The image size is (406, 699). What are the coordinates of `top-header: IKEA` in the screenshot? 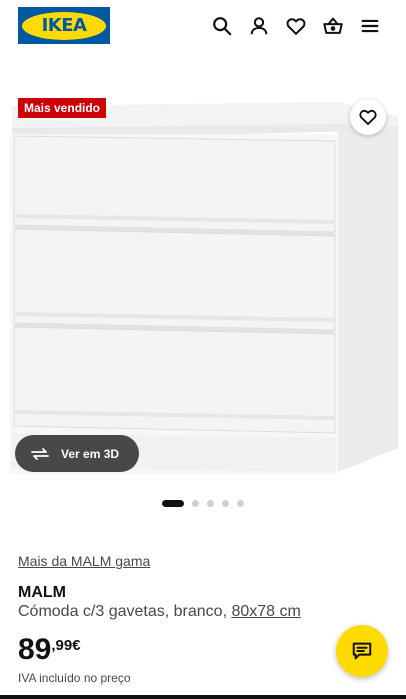 It's located at (203, 26).